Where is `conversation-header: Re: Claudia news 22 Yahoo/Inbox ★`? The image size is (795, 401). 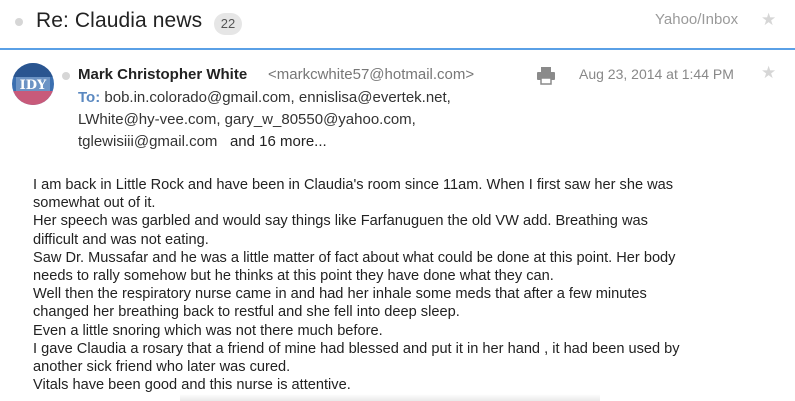
conversation-header: Re: Claudia news 22 Yahoo/Inbox ★ is located at coordinates (397, 24).